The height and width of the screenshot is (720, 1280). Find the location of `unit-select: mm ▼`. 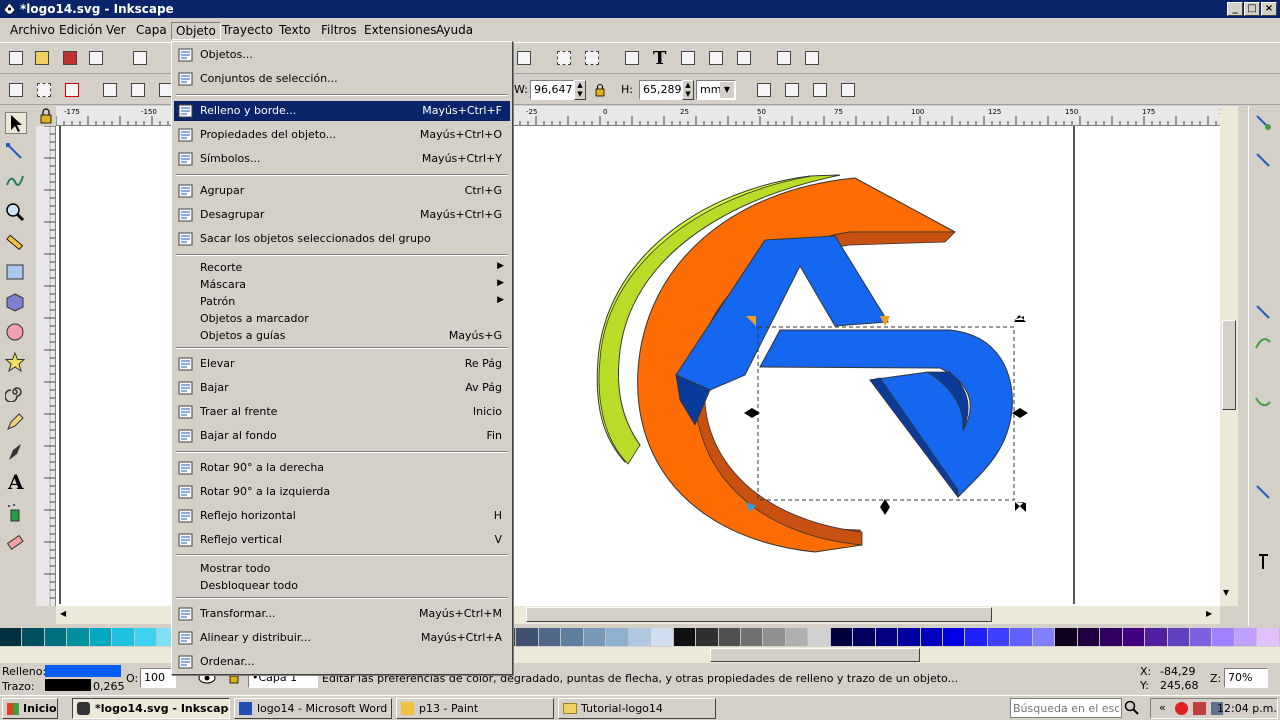

unit-select: mm ▼ is located at coordinates (716, 90).